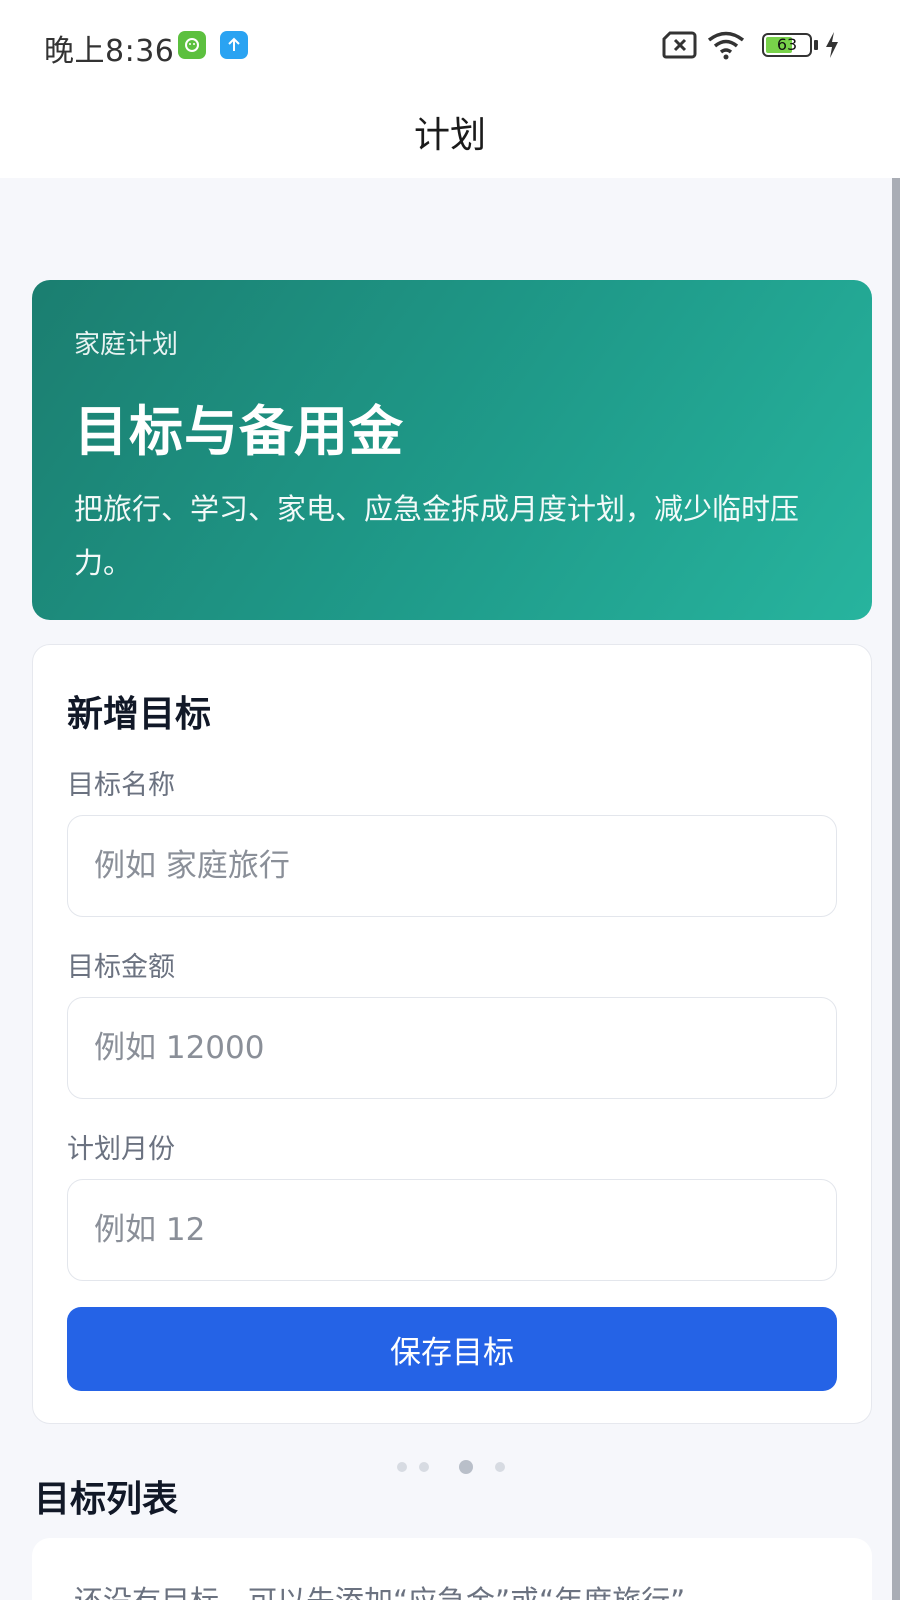 The width and height of the screenshot is (900, 1600). What do you see at coordinates (106, 1499) in the screenshot?
I see `goal-list-title: 目标列表` at bounding box center [106, 1499].